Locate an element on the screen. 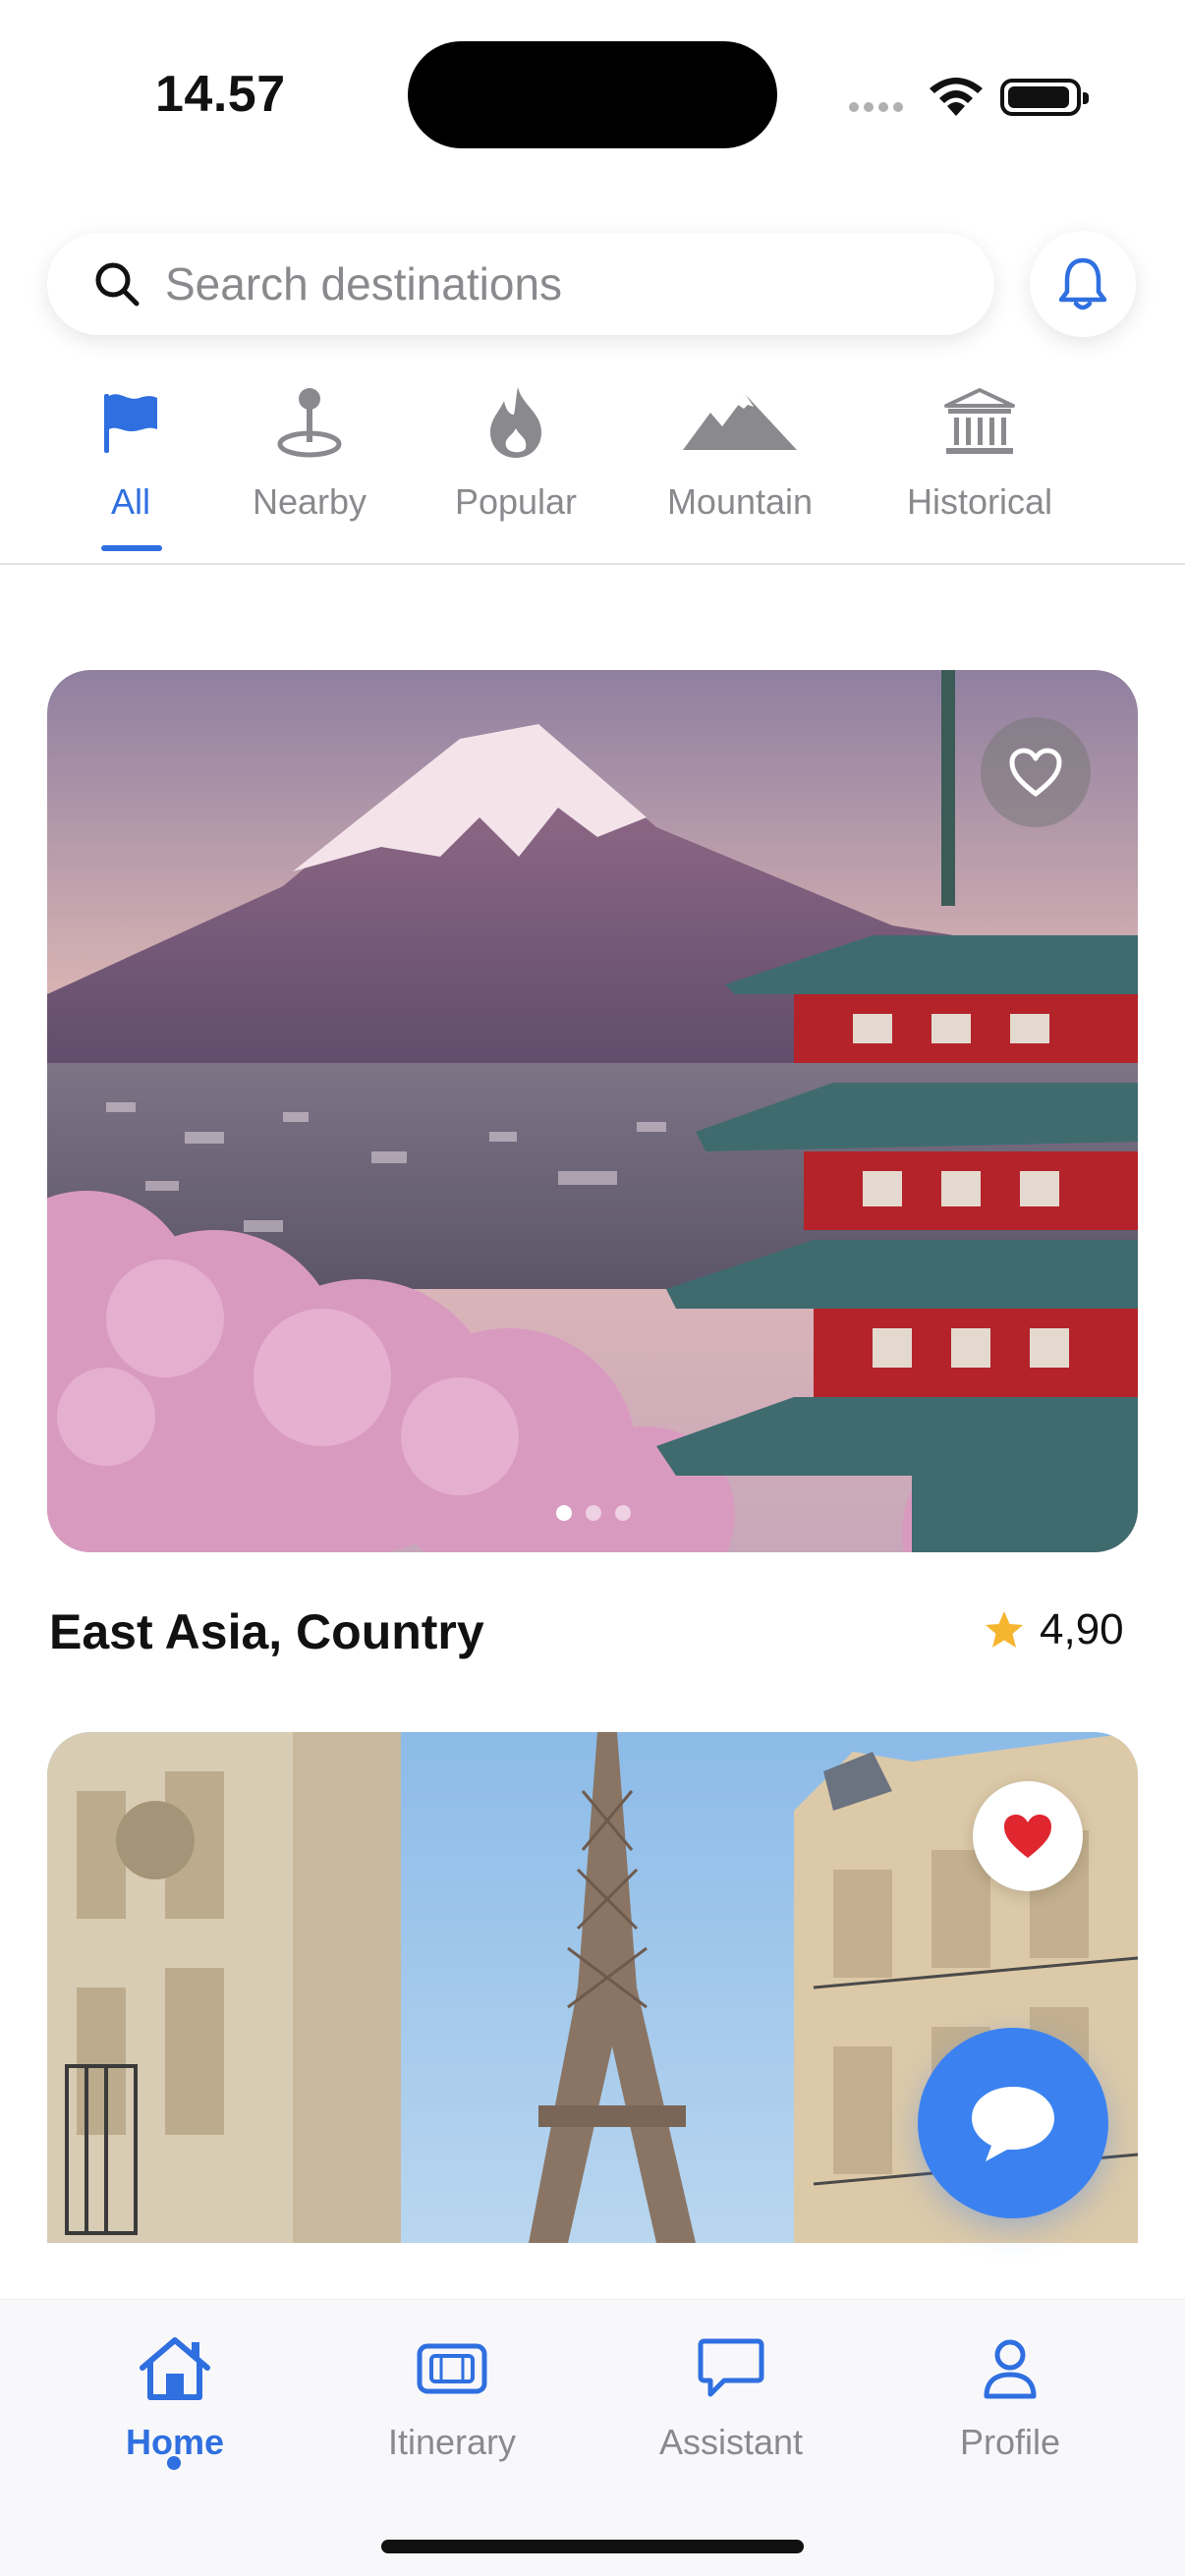 Image resolution: width=1185 pixels, height=2576 pixels. nav-assistant: Assistant is located at coordinates (731, 2396).